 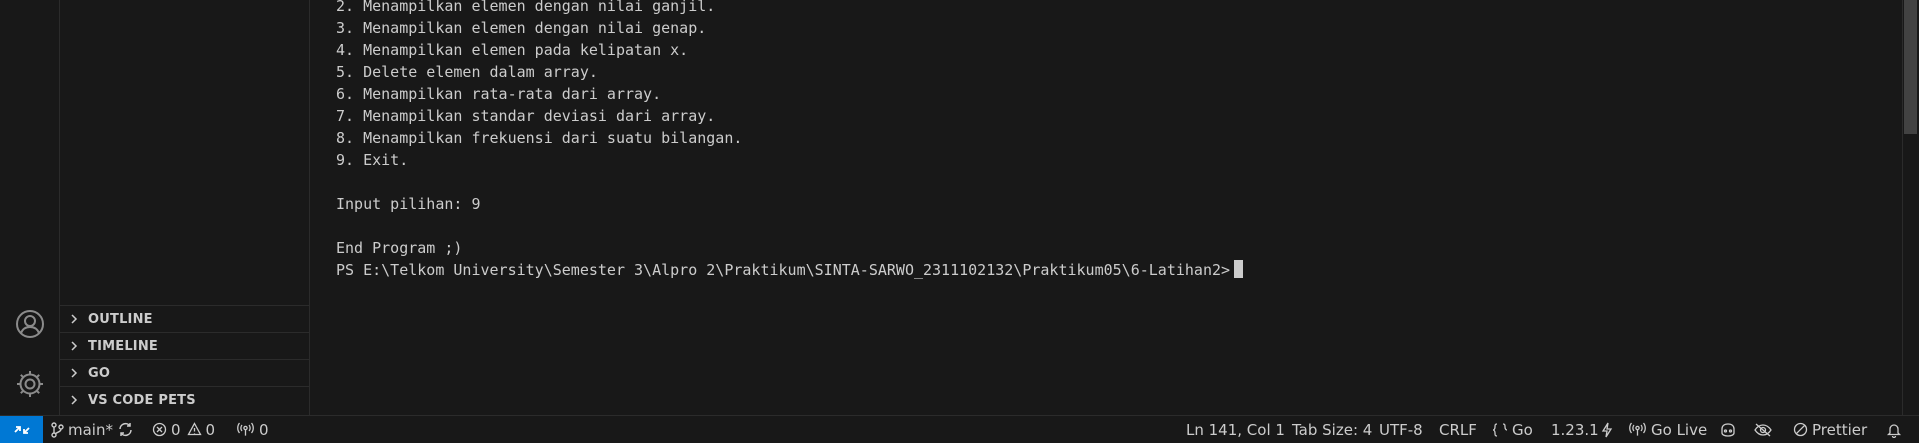 I want to click on sync-icon, so click(x=125, y=429).